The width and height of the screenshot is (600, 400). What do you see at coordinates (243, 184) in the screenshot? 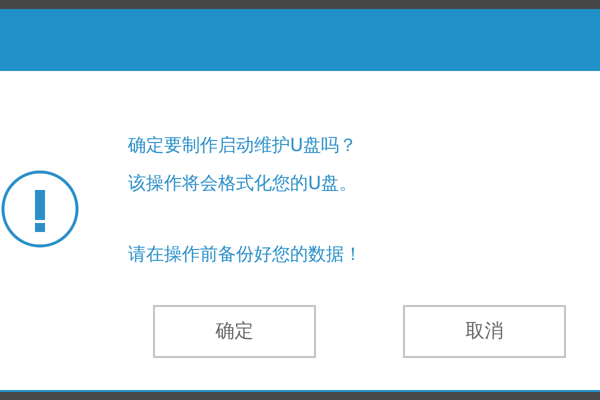
I see `message-text: 该操作将会格式化您的U盘。` at bounding box center [243, 184].